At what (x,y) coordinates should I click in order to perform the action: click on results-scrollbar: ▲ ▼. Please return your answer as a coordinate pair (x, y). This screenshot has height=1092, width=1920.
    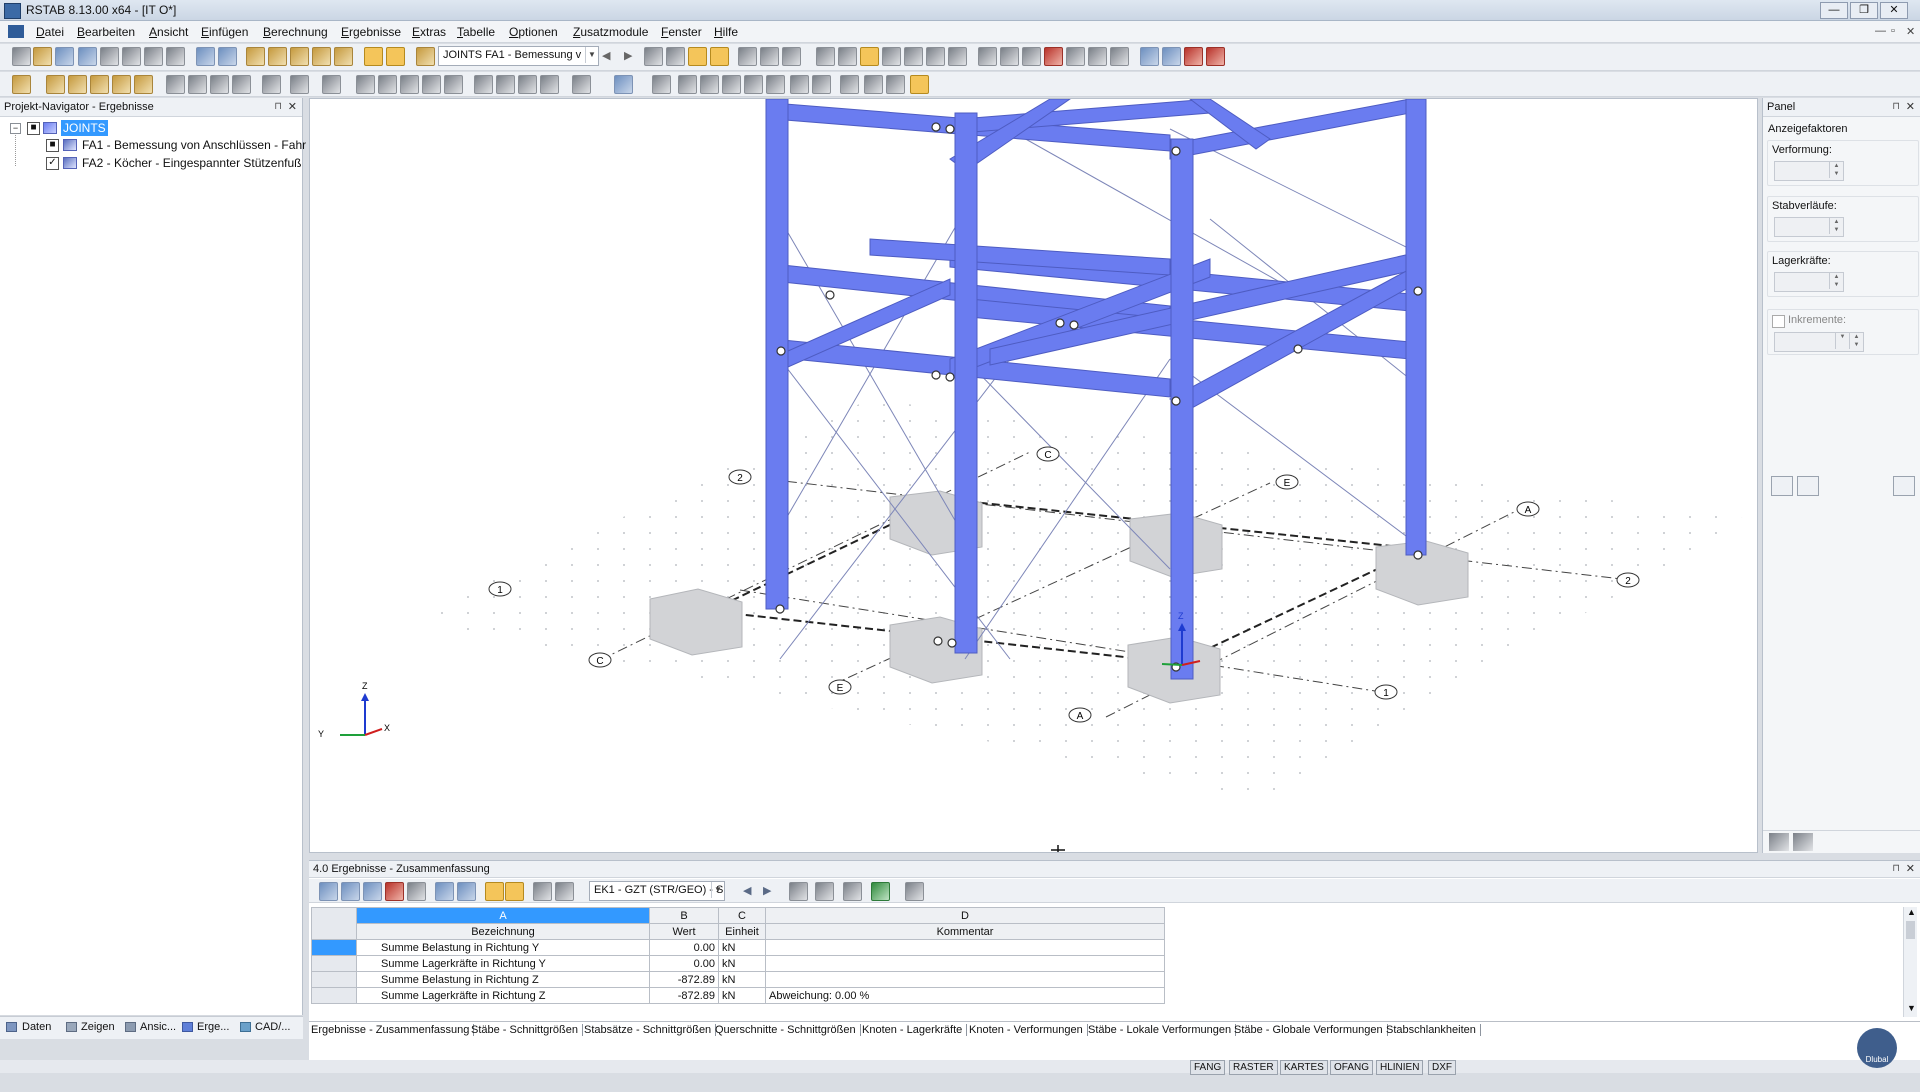
    Looking at the image, I should click on (1910, 962).